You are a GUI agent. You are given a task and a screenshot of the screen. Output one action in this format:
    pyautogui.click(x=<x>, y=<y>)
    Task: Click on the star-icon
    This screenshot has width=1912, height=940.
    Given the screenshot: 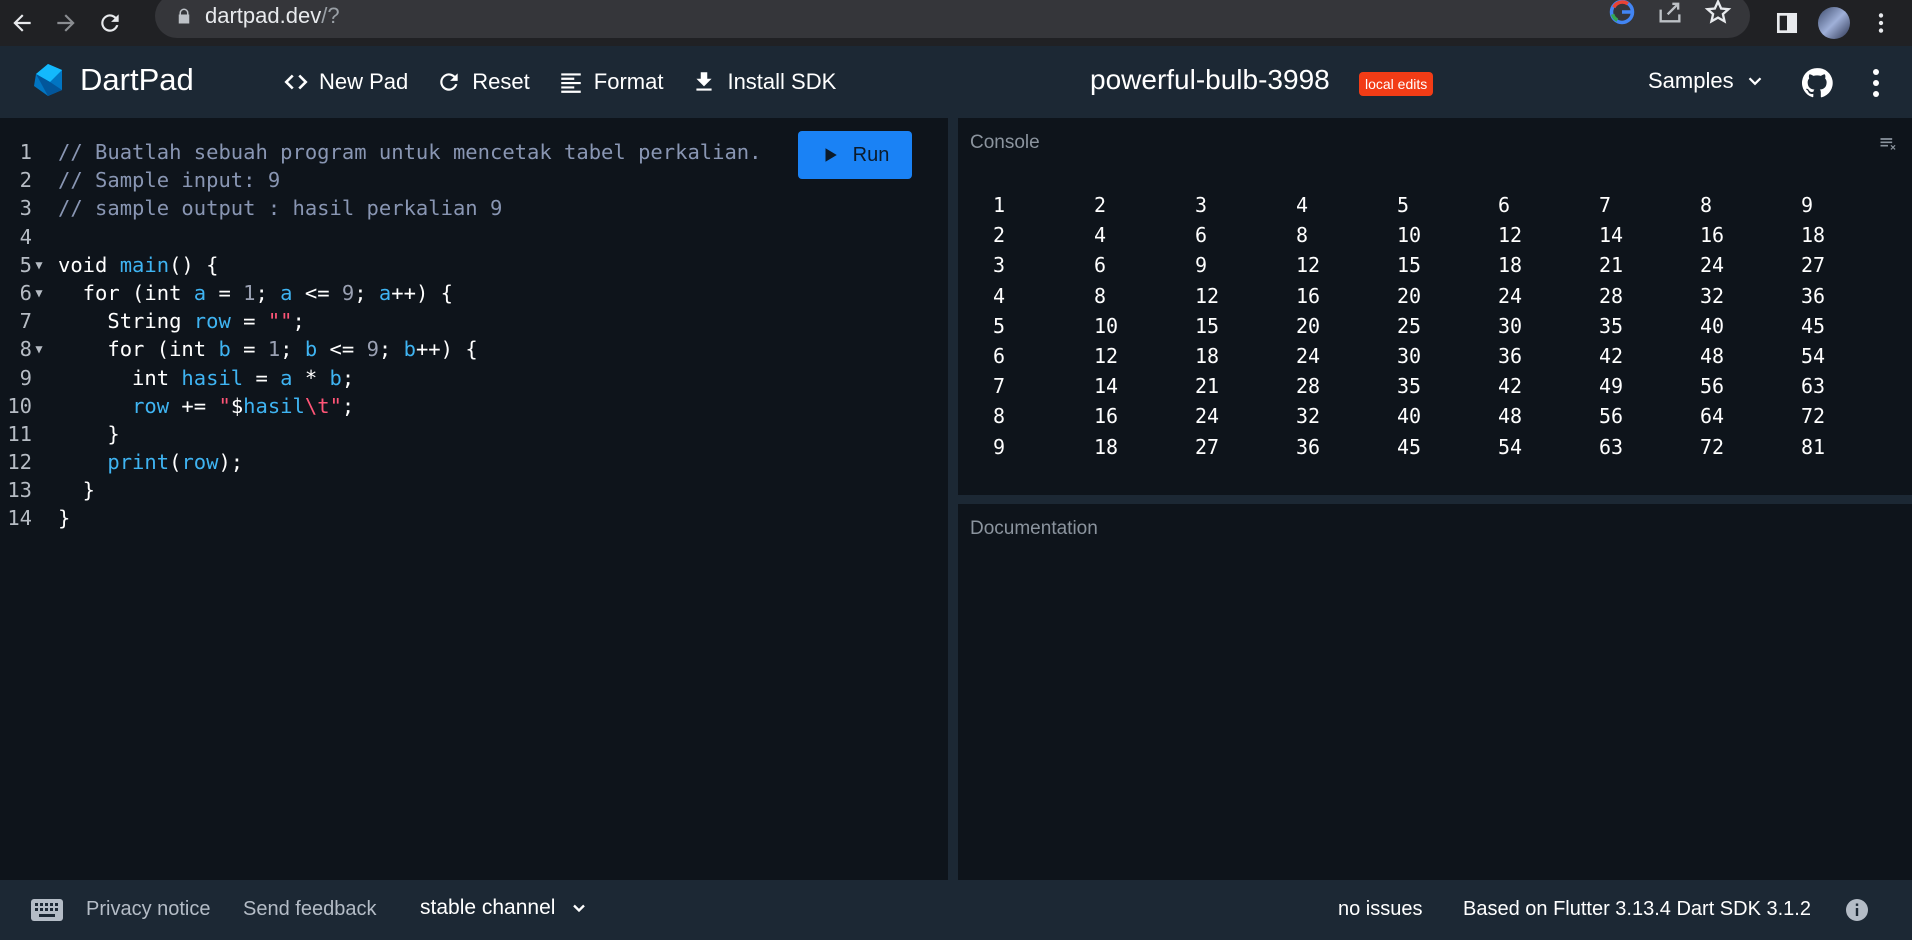 What is the action you would take?
    pyautogui.click(x=1718, y=13)
    